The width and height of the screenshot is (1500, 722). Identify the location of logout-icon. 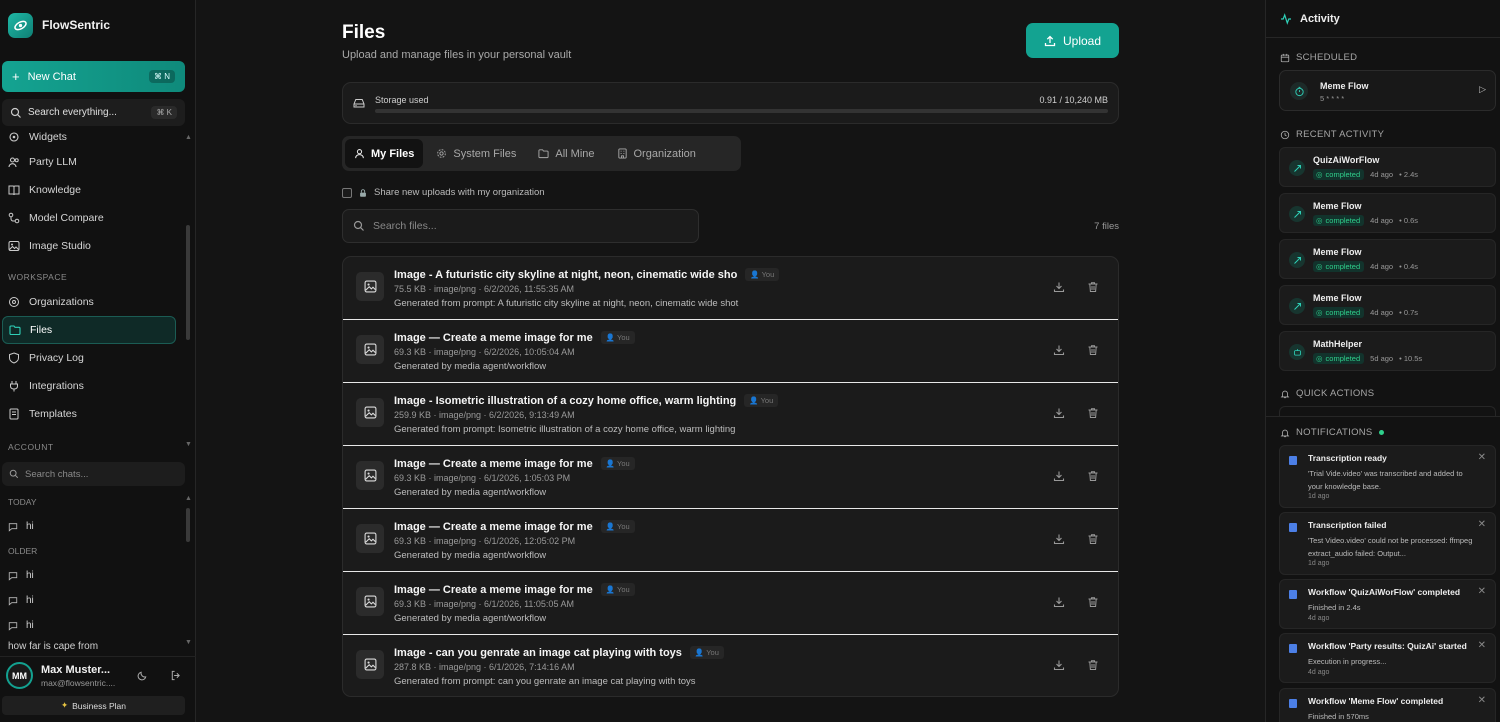
(175, 675).